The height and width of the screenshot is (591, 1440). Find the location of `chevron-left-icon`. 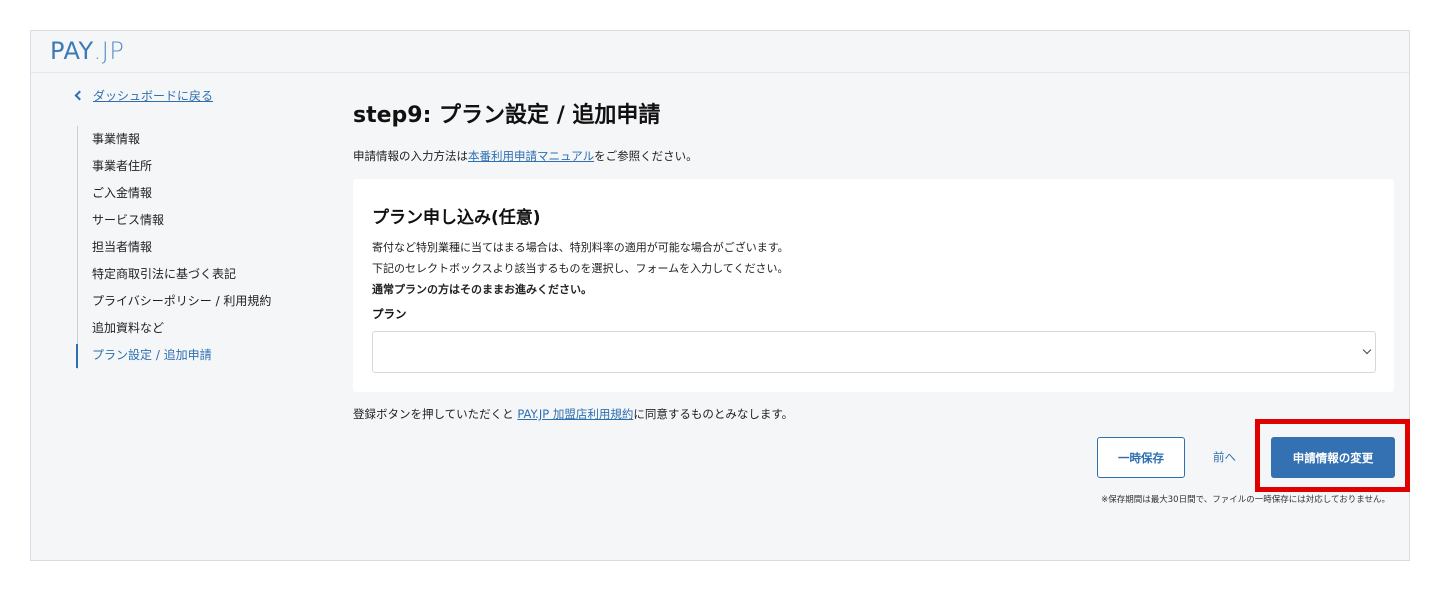

chevron-left-icon is located at coordinates (79, 95).